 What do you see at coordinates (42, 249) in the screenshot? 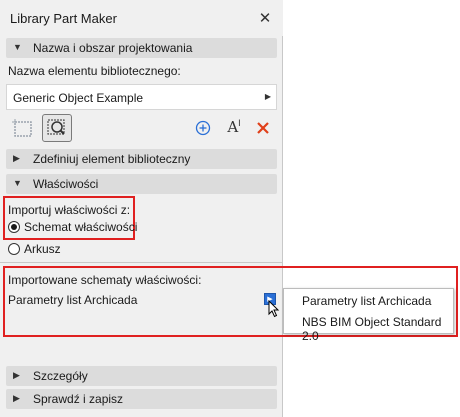
I see `radio-sheet-label: Arkusz` at bounding box center [42, 249].